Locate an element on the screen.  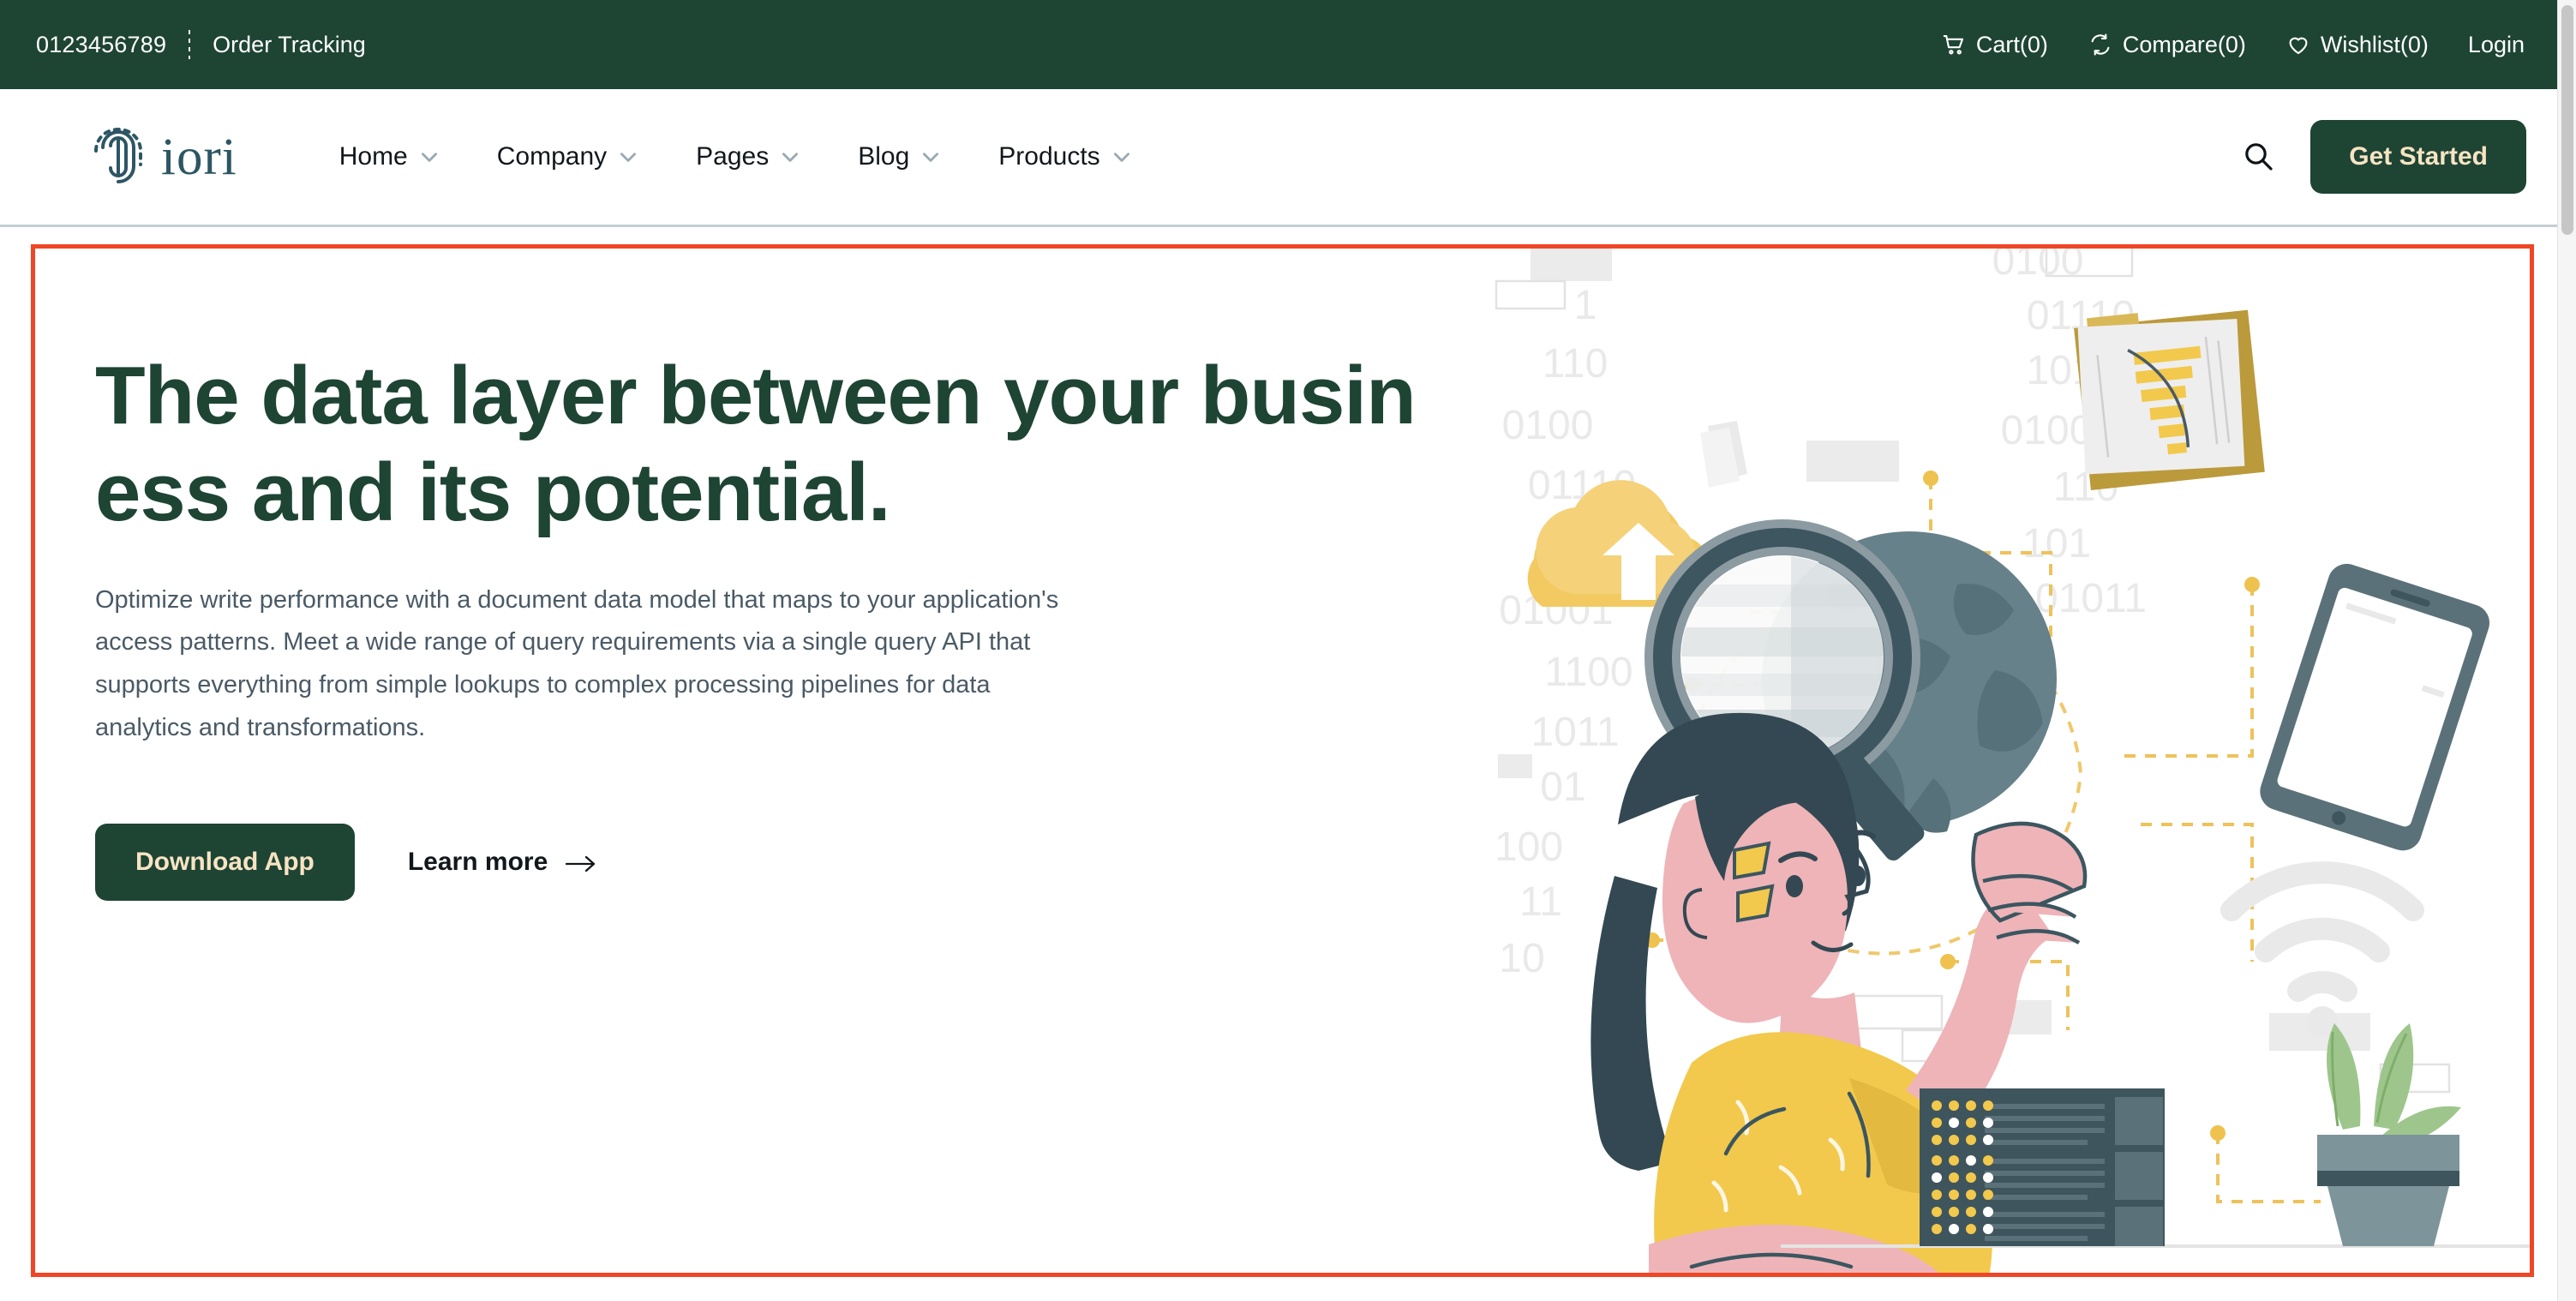
learn-more-label: Learn more is located at coordinates (477, 862).